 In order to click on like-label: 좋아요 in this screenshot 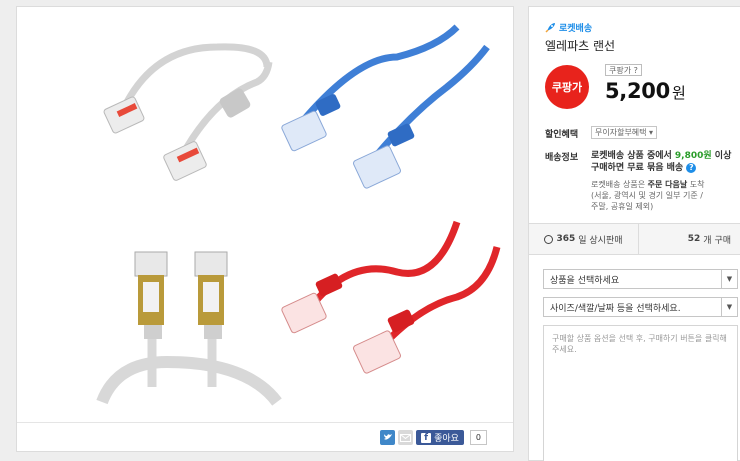, I will do `click(446, 439)`.